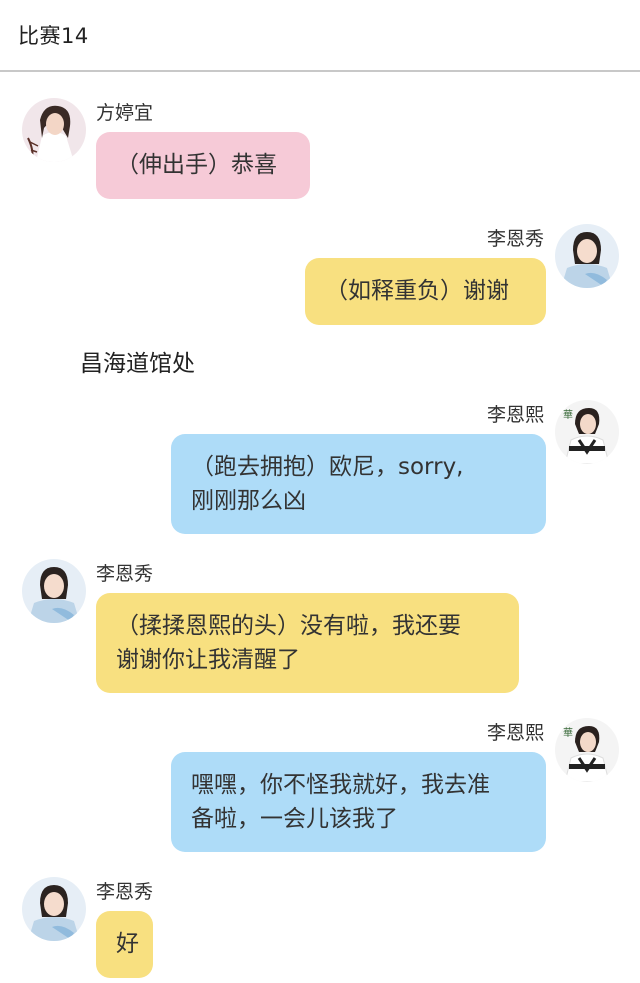 The image size is (640, 983). What do you see at coordinates (320, 36) in the screenshot?
I see `chat-header: 比赛14` at bounding box center [320, 36].